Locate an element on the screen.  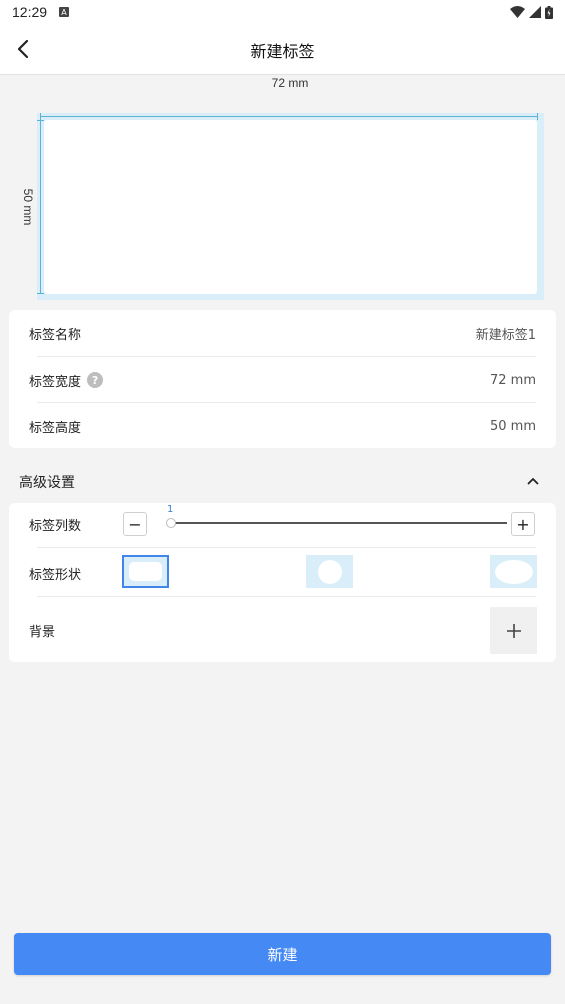
shape-option-circle is located at coordinates (329, 571).